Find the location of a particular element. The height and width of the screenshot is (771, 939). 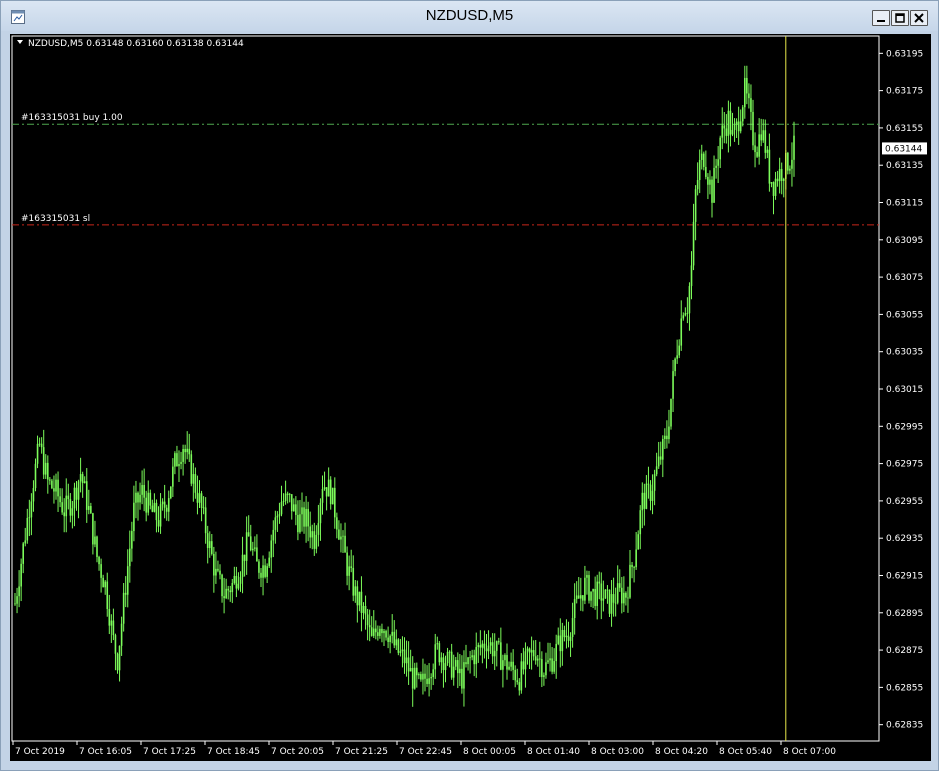

x-tick-label: 8 Oct 04:20 is located at coordinates (681, 752).